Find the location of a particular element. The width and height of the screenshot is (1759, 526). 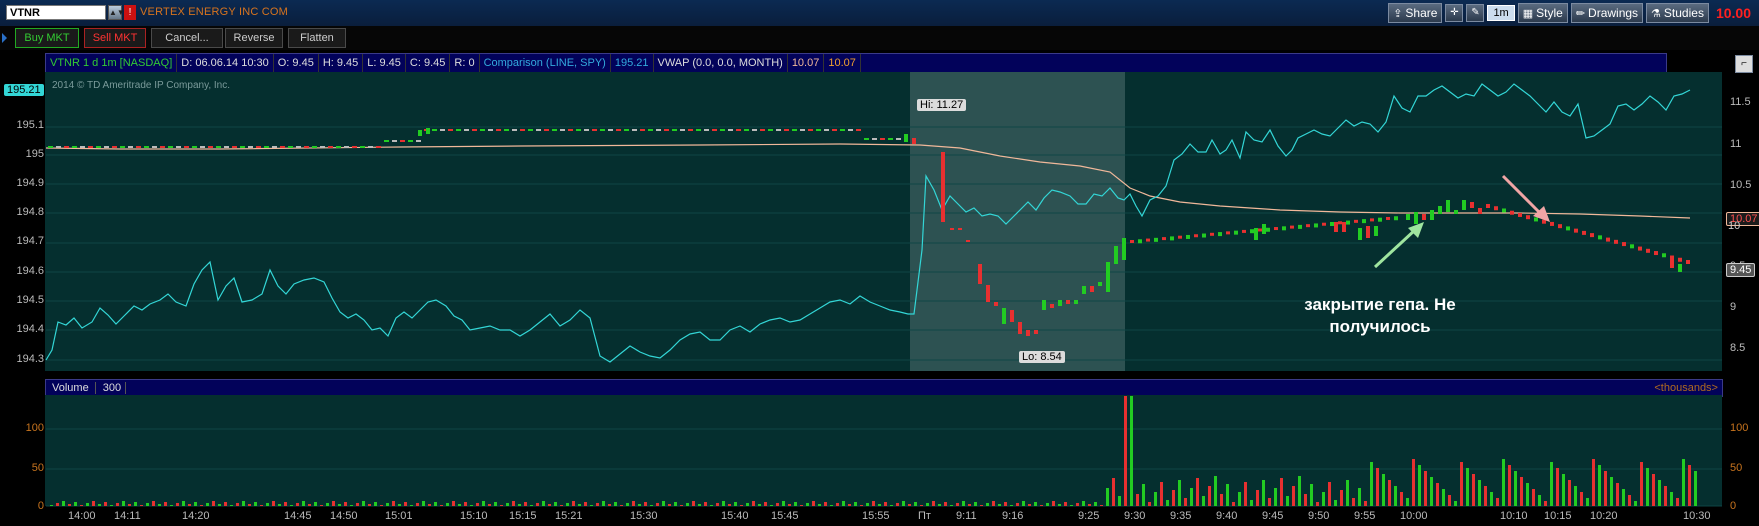

x-axis-label: 15:10 is located at coordinates (474, 516).